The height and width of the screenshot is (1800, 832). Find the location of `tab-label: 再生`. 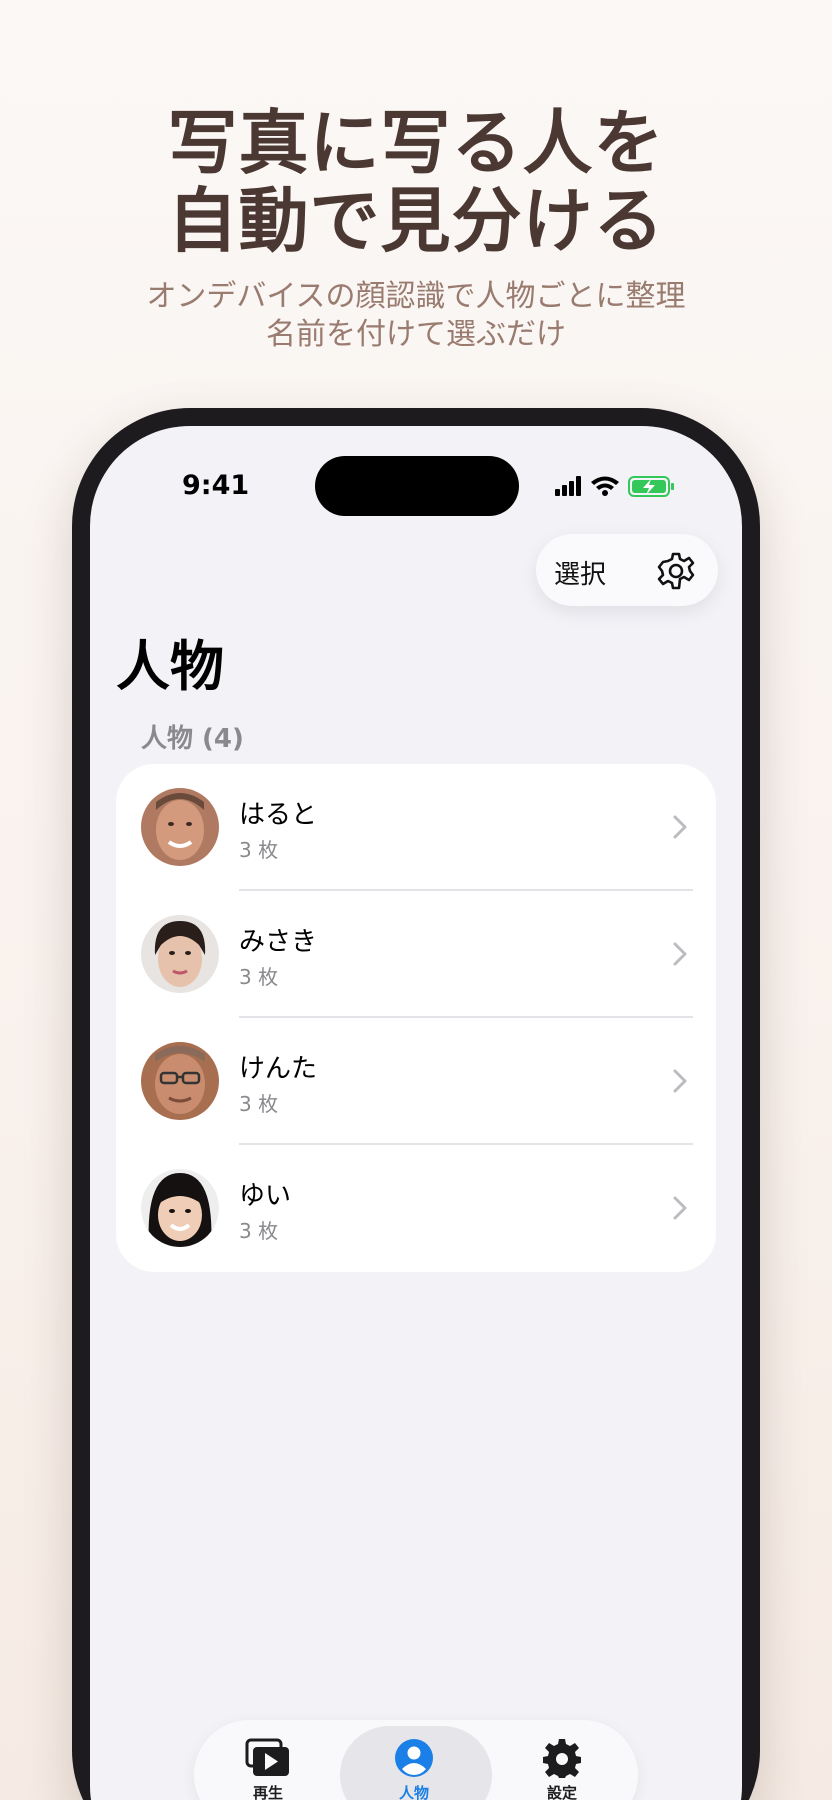

tab-label: 再生 is located at coordinates (267, 1792).